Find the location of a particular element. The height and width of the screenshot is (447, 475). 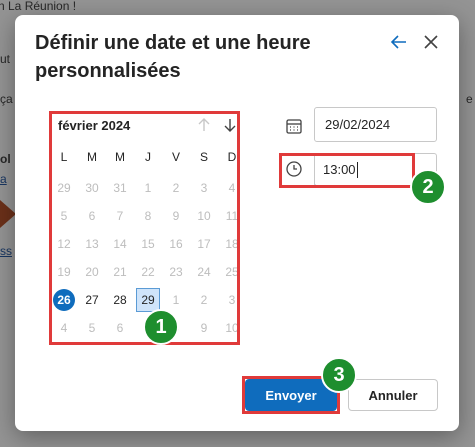

clock-icon is located at coordinates (294, 169).